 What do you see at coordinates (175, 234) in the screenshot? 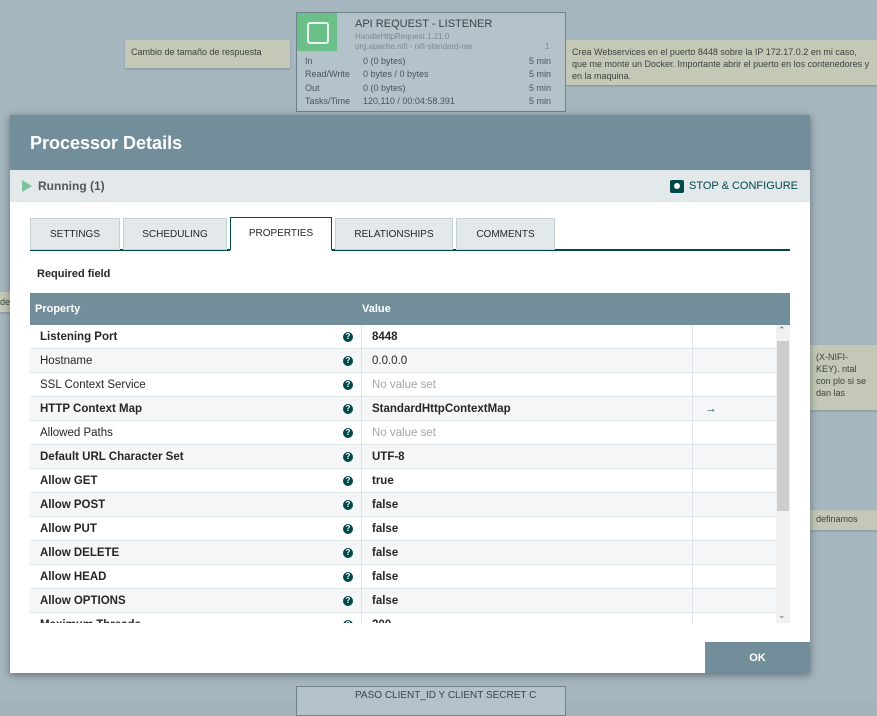
I see `tab-scheduling: SCHEDULING` at bounding box center [175, 234].